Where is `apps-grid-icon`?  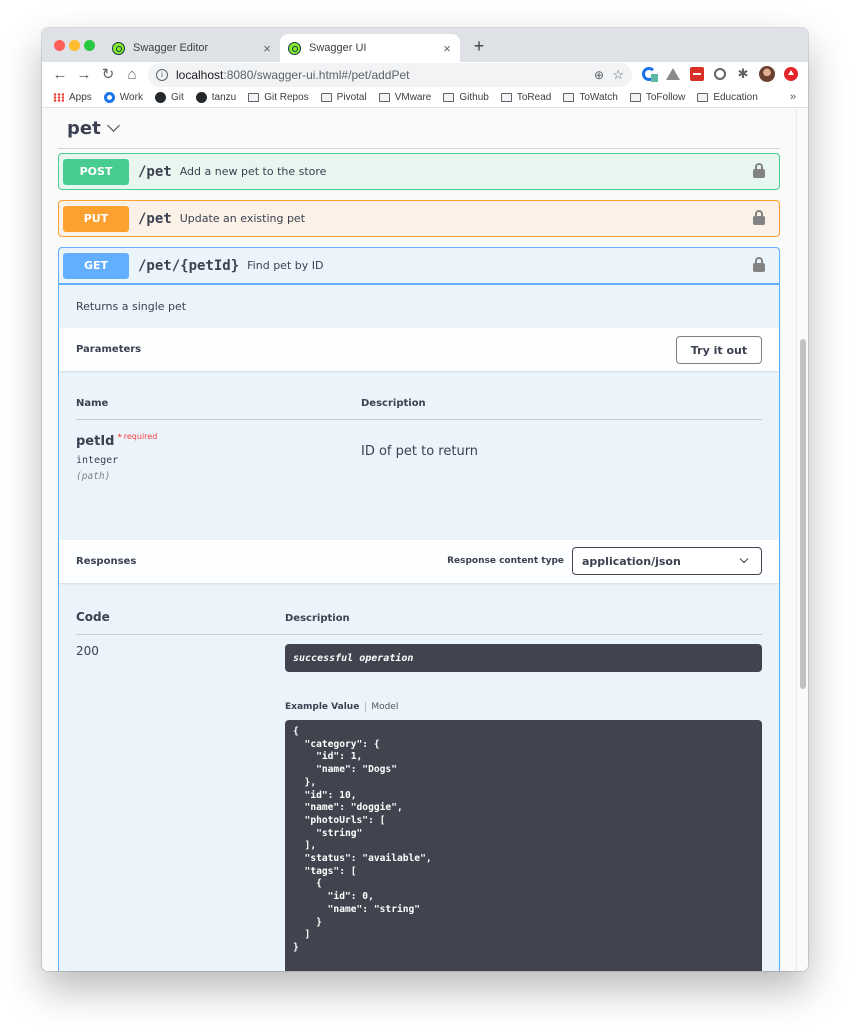
apps-grid-icon is located at coordinates (58, 97).